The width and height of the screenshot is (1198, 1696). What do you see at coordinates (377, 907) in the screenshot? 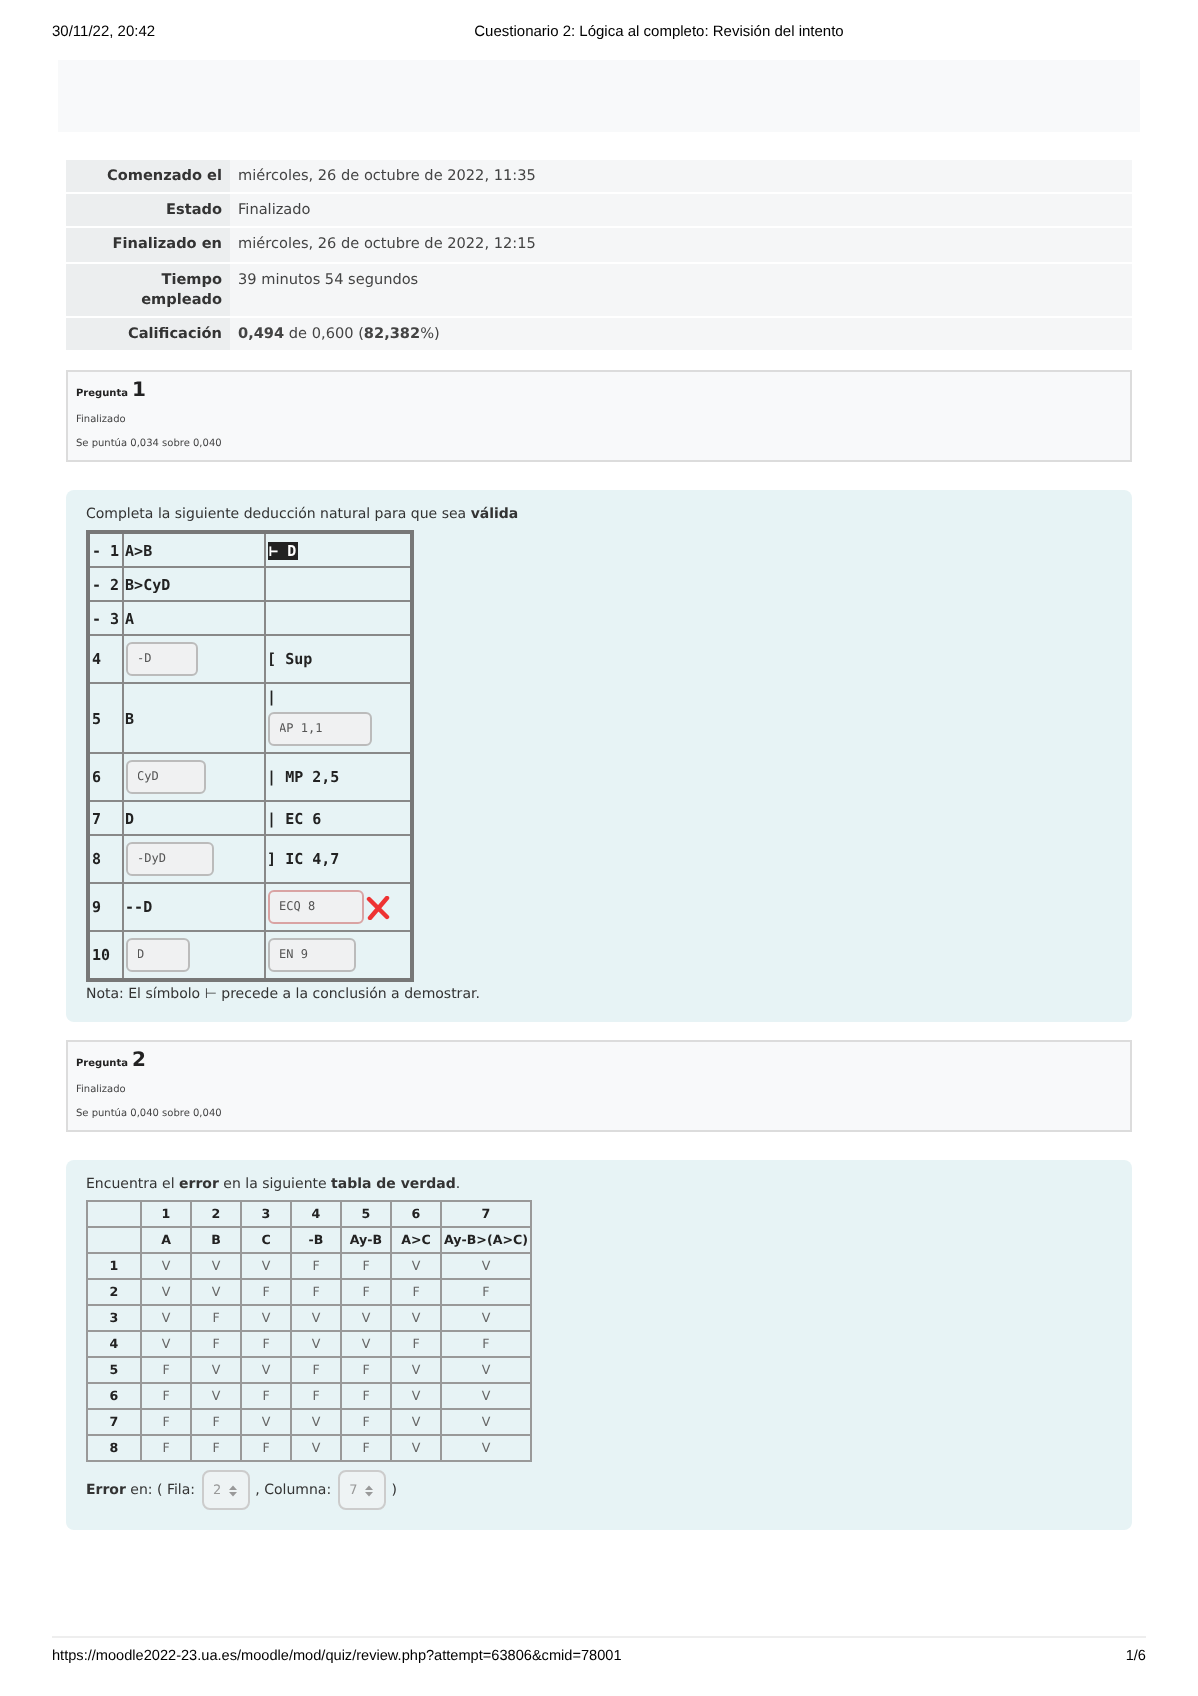
I see `cross-icon` at bounding box center [377, 907].